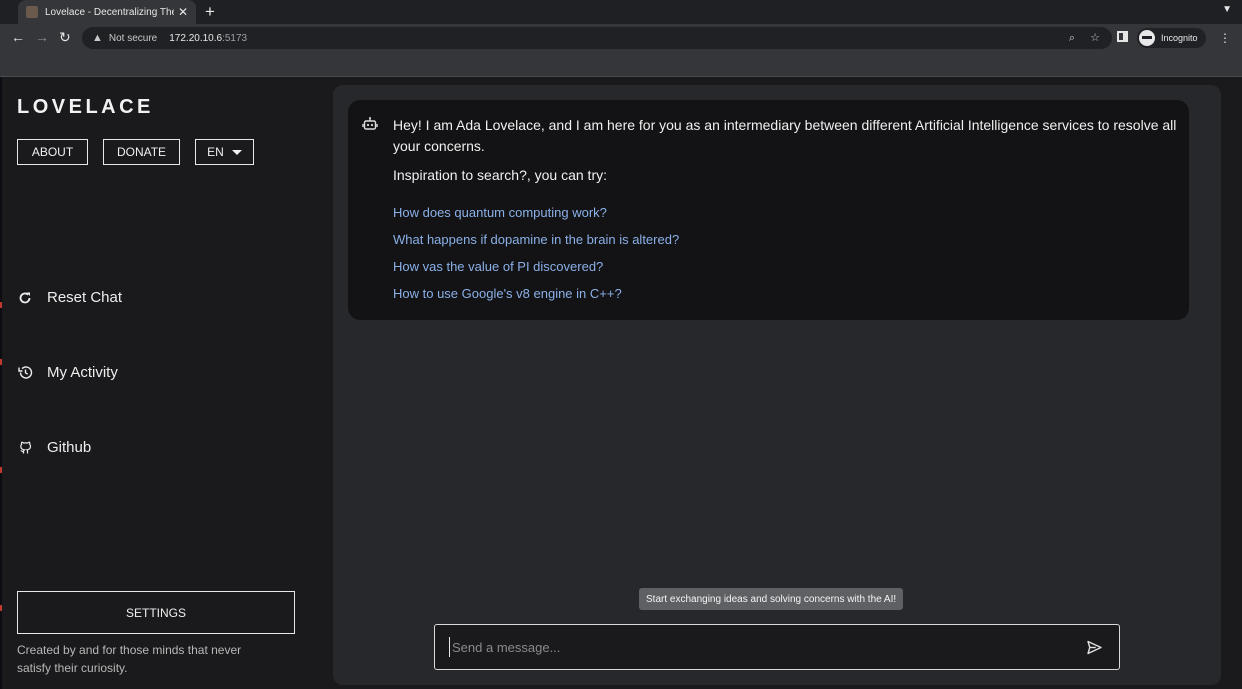  I want to click on caret-down-icon, so click(236, 152).